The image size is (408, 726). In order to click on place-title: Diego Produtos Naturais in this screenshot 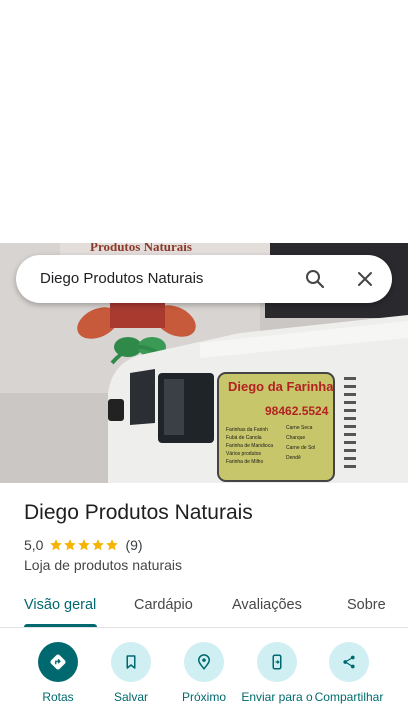, I will do `click(138, 512)`.